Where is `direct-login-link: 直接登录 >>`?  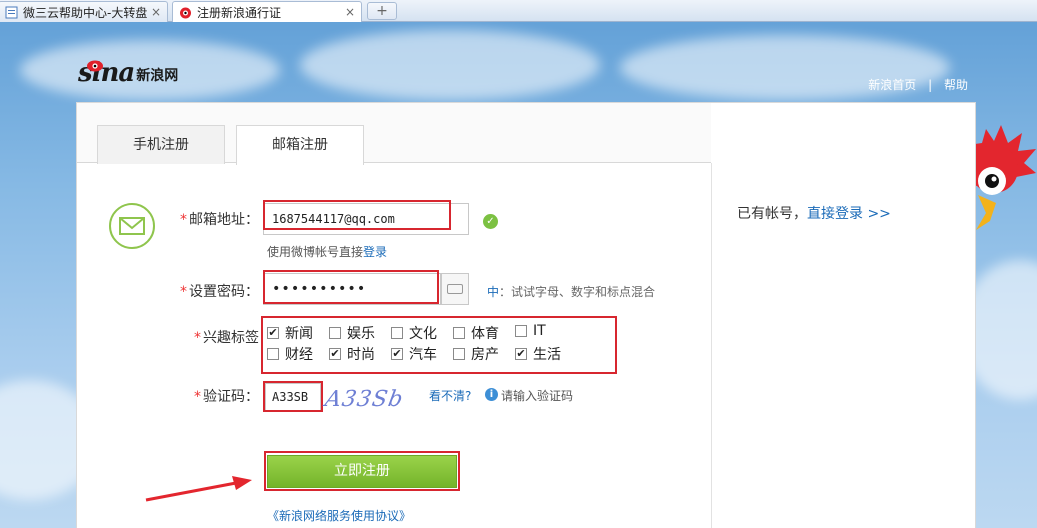 direct-login-link: 直接登录 >> is located at coordinates (849, 214).